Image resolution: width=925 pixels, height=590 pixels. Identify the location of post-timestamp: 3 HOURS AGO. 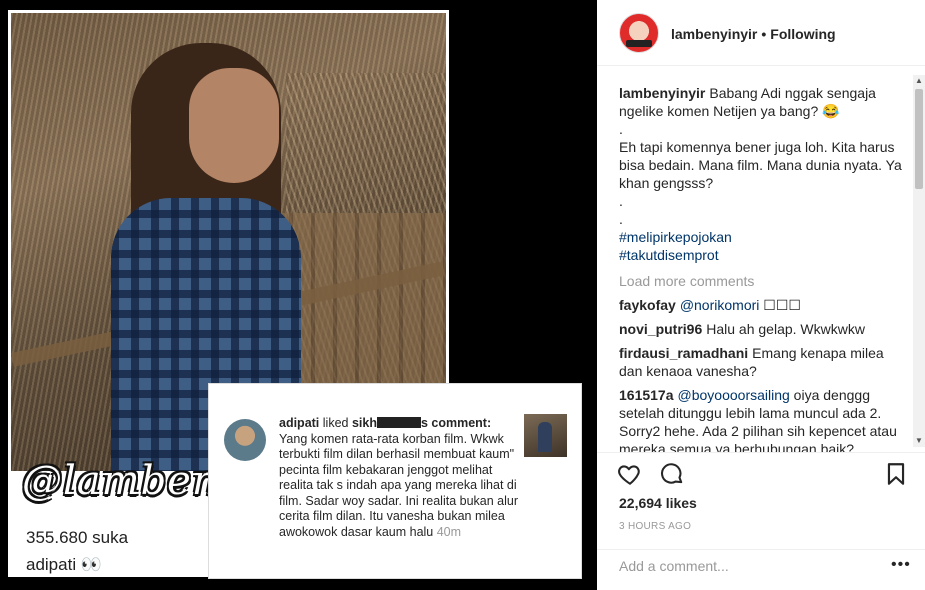
(655, 526).